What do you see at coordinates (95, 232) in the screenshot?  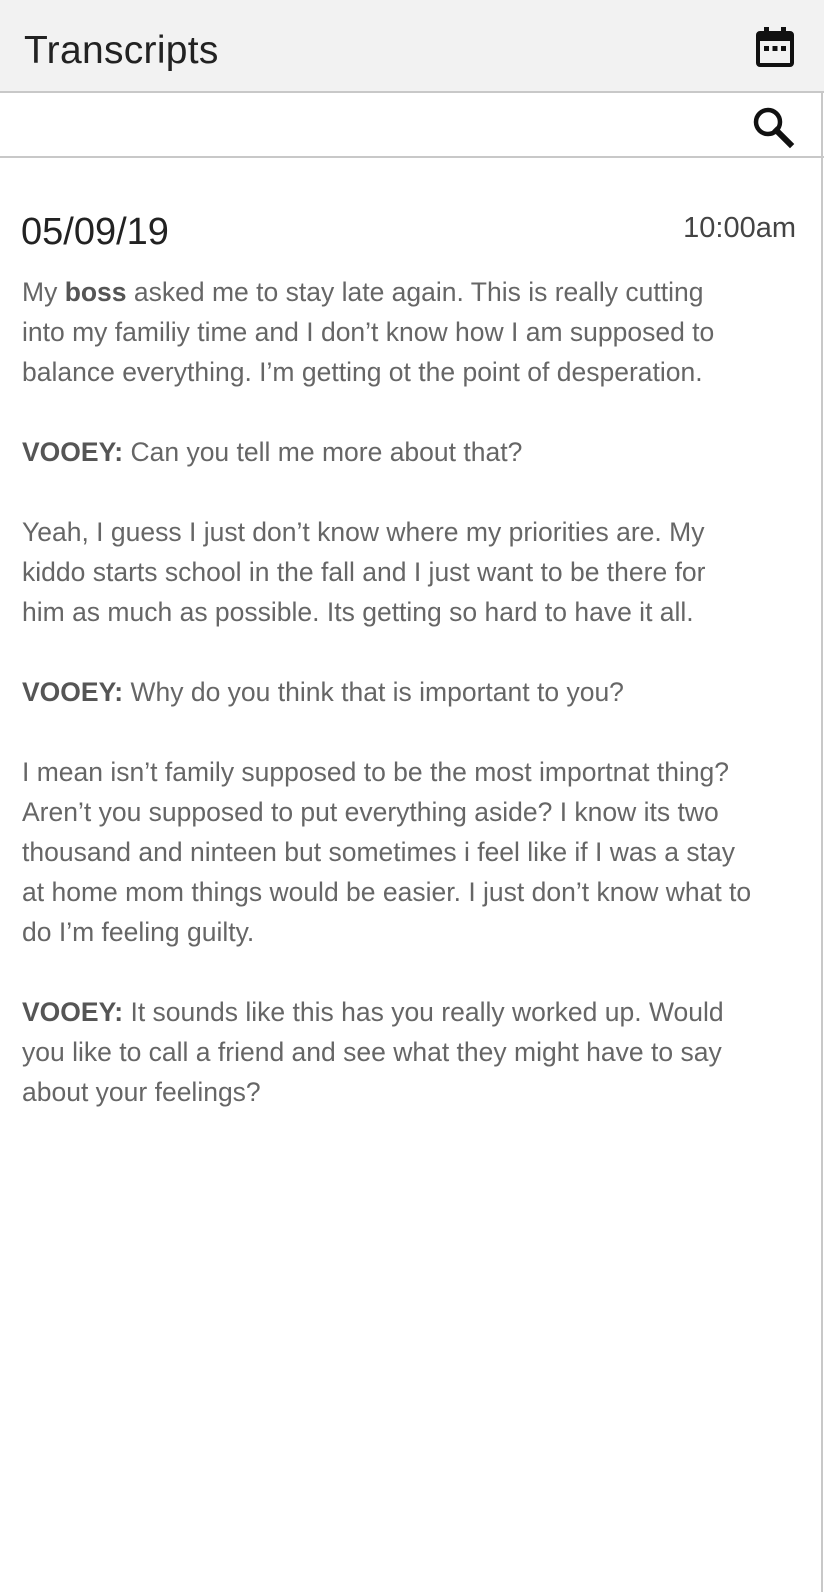 I see `entry-date: 05/09/19` at bounding box center [95, 232].